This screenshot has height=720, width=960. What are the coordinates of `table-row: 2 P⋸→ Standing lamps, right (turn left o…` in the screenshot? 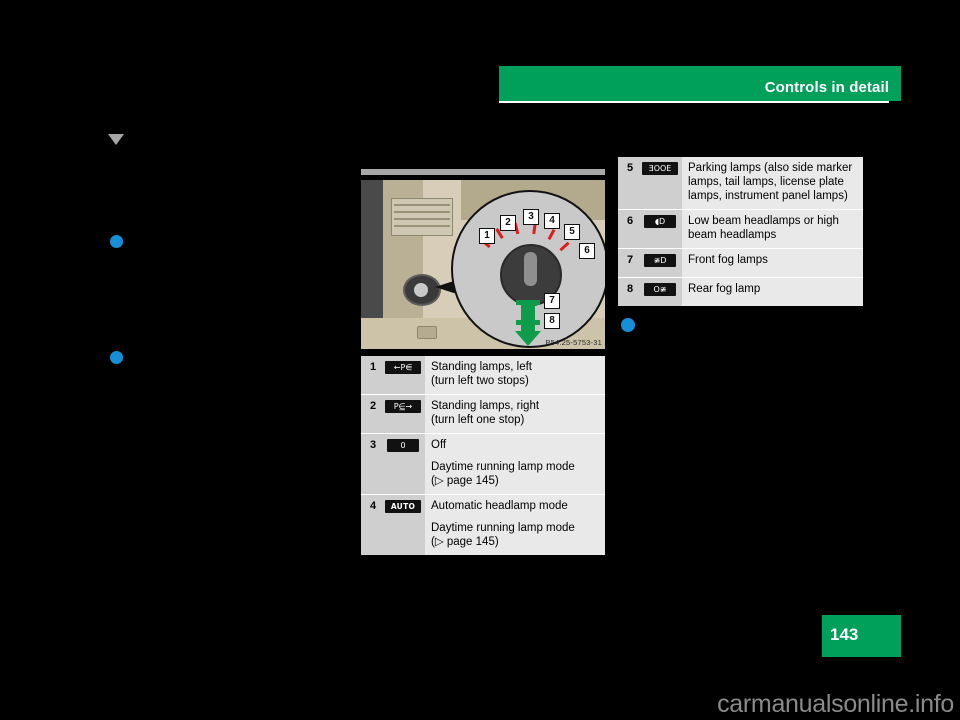 It's located at (483, 414).